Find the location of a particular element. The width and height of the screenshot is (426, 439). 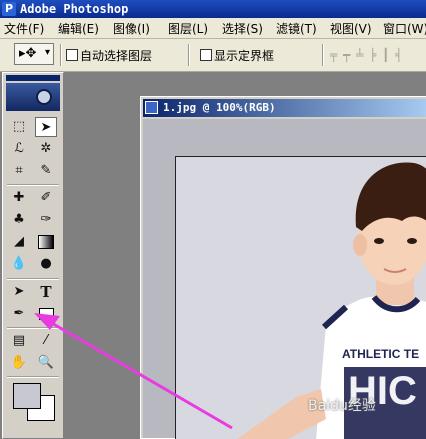

shape-tool is located at coordinates (46, 314).